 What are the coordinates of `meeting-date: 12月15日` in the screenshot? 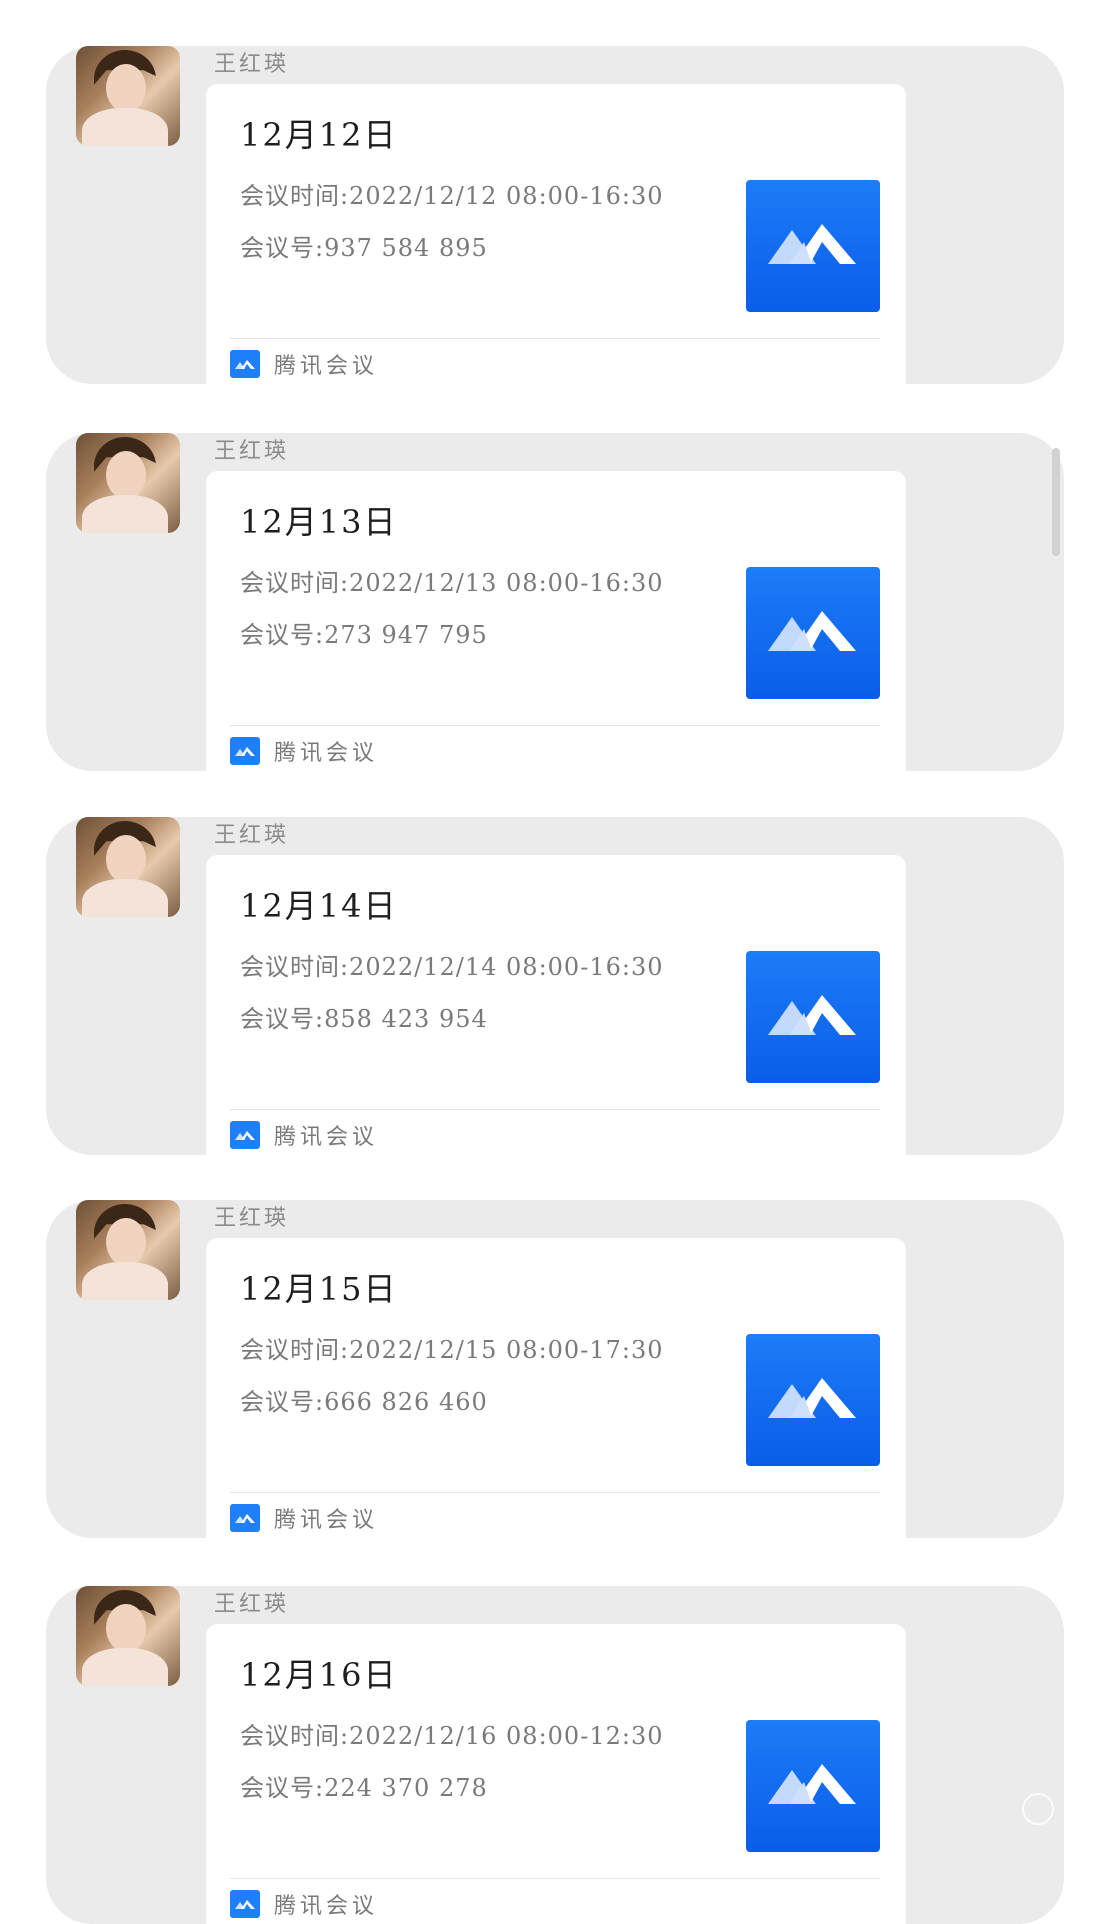 It's located at (319, 1289).